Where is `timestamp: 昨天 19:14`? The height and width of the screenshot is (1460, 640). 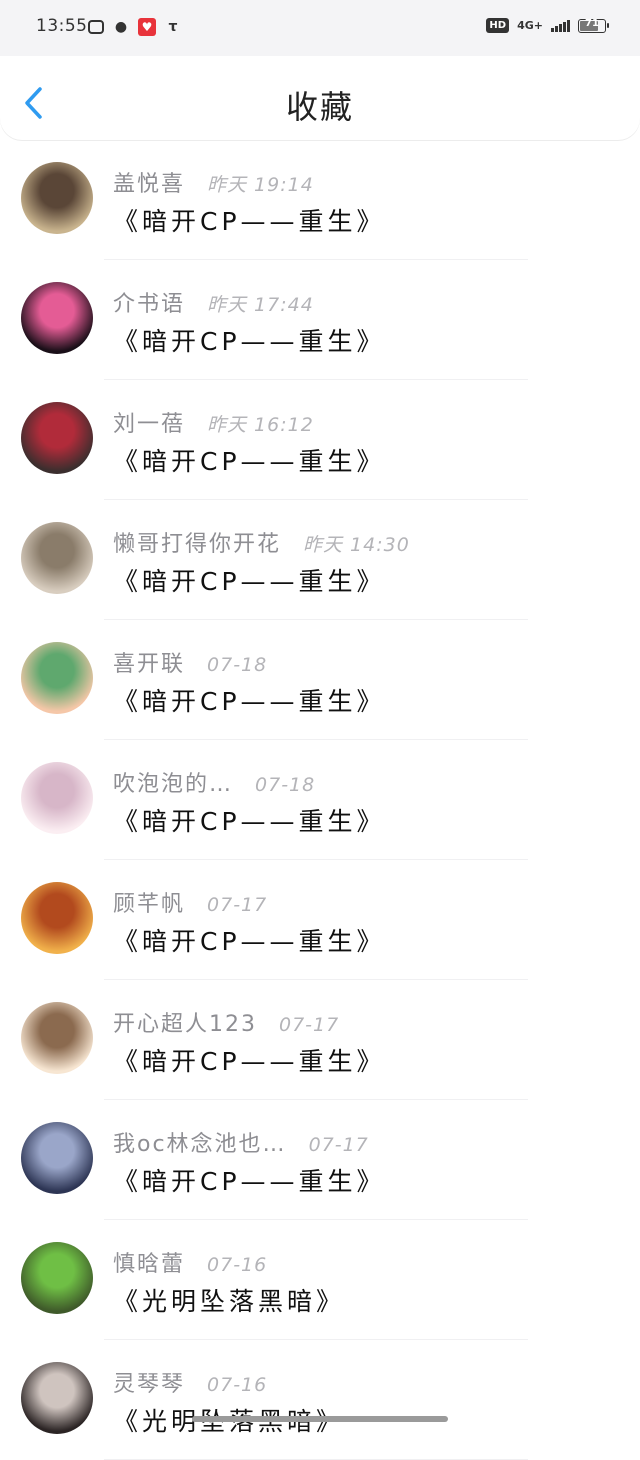
timestamp: 昨天 19:14 is located at coordinates (260, 185).